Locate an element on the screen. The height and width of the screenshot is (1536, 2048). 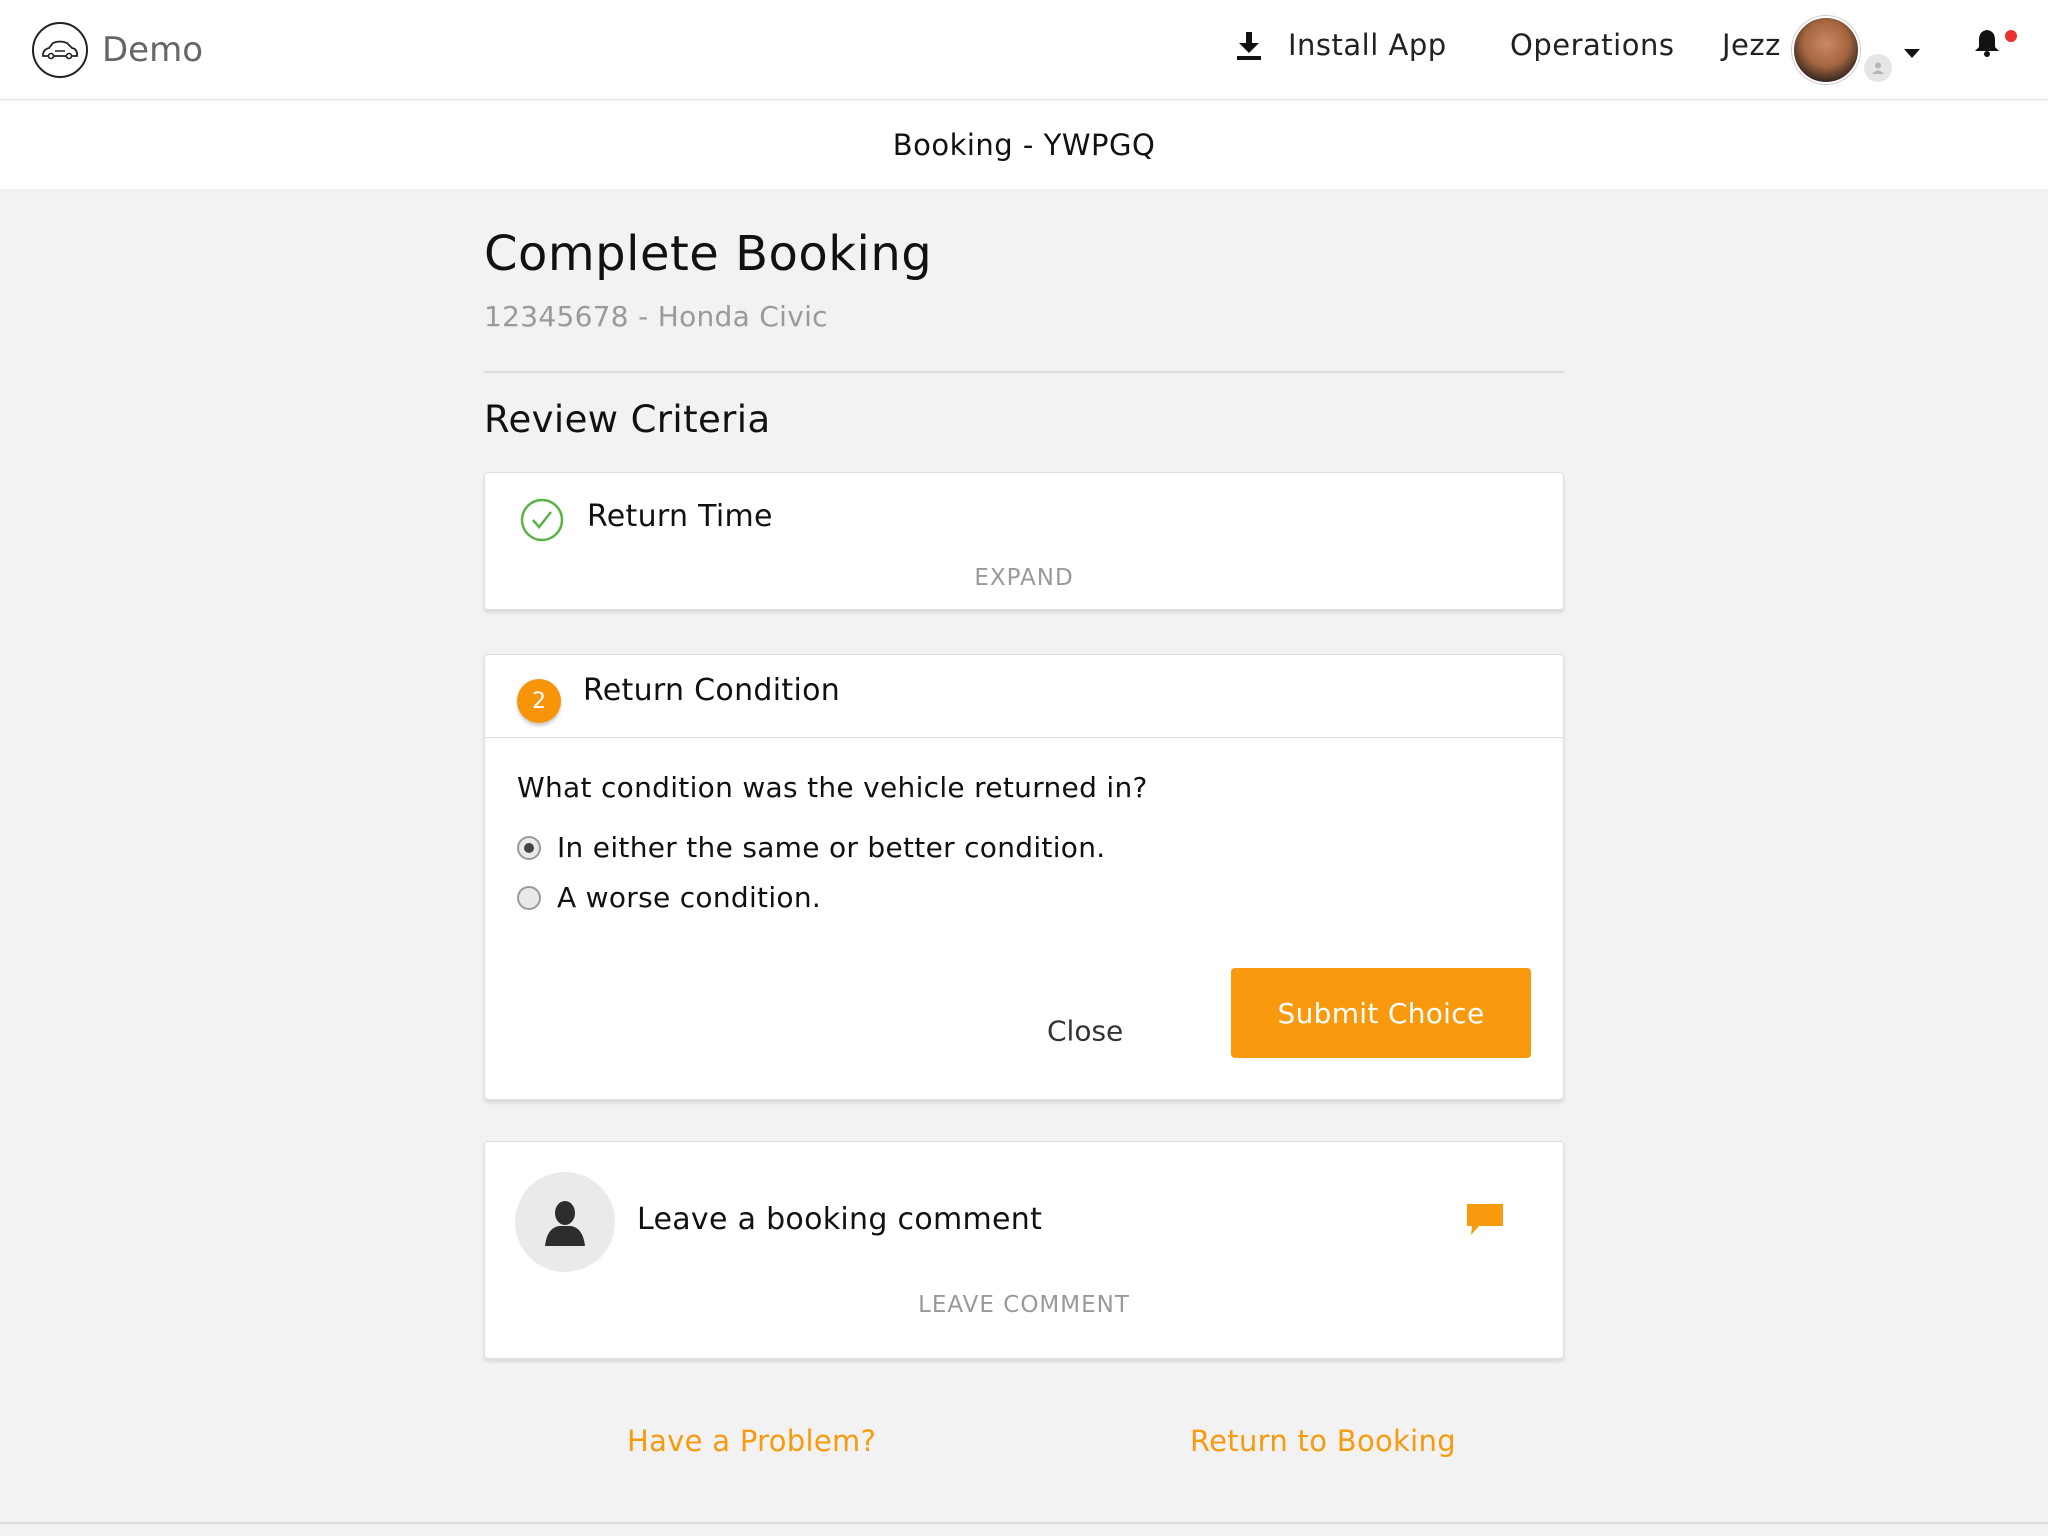
radio-button-selected is located at coordinates (529, 847).